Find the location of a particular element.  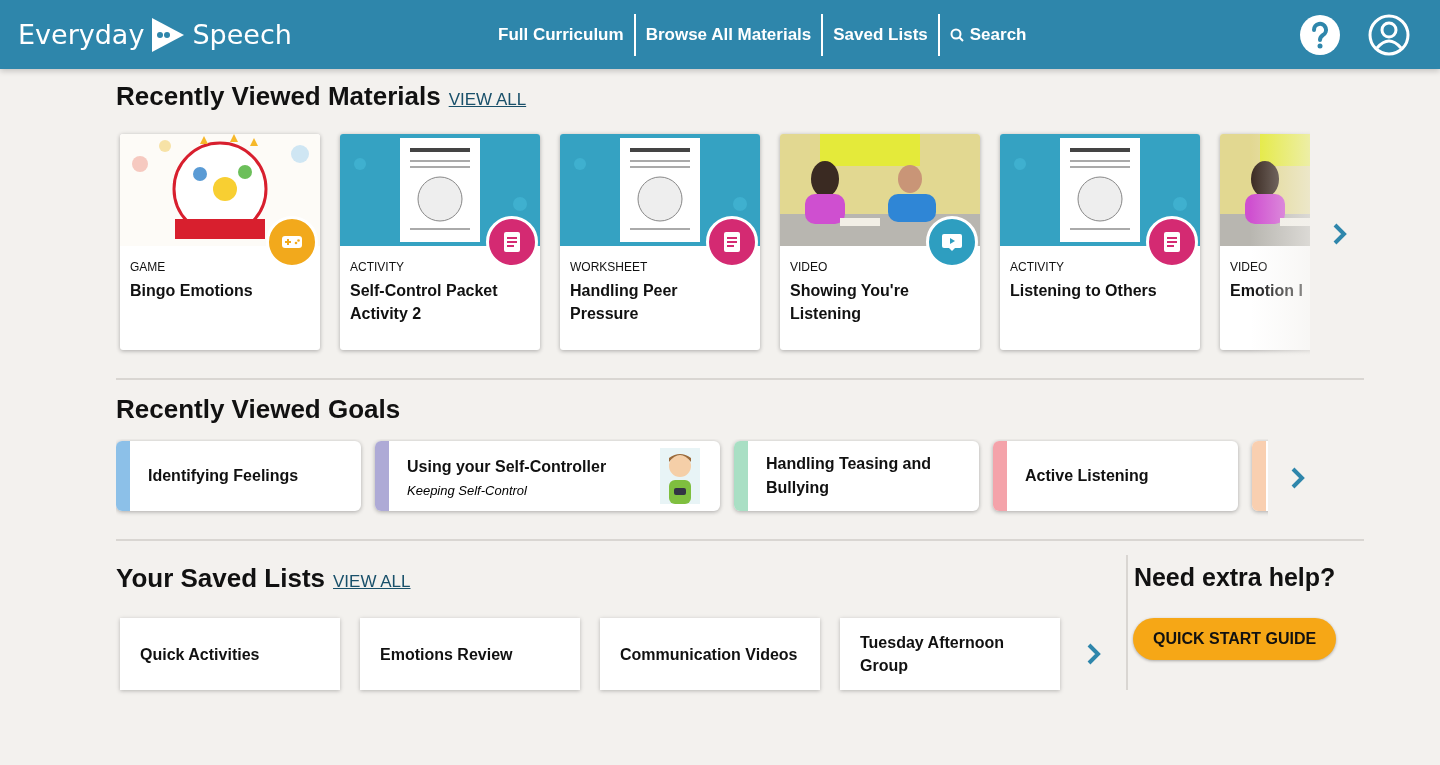

help-icon is located at coordinates (1320, 34).